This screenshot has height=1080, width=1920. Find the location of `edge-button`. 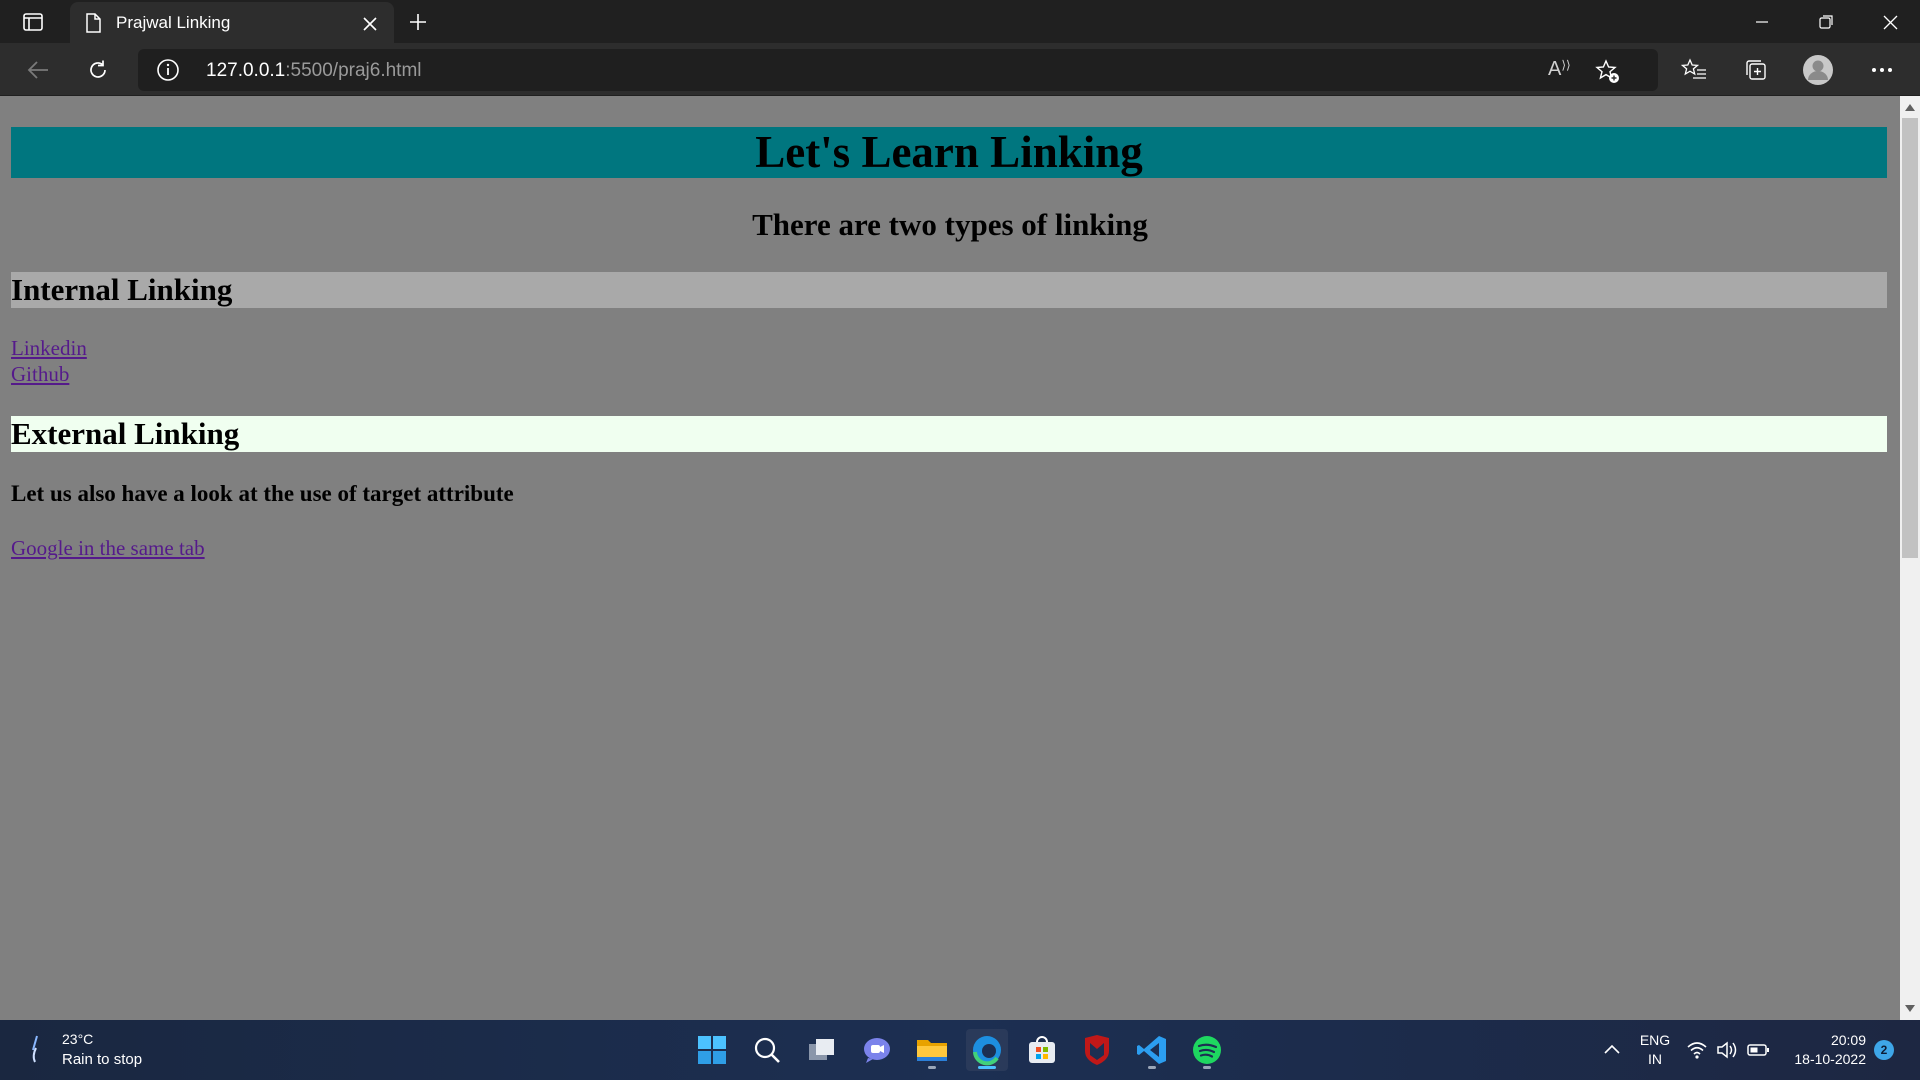

edge-button is located at coordinates (987, 1050).